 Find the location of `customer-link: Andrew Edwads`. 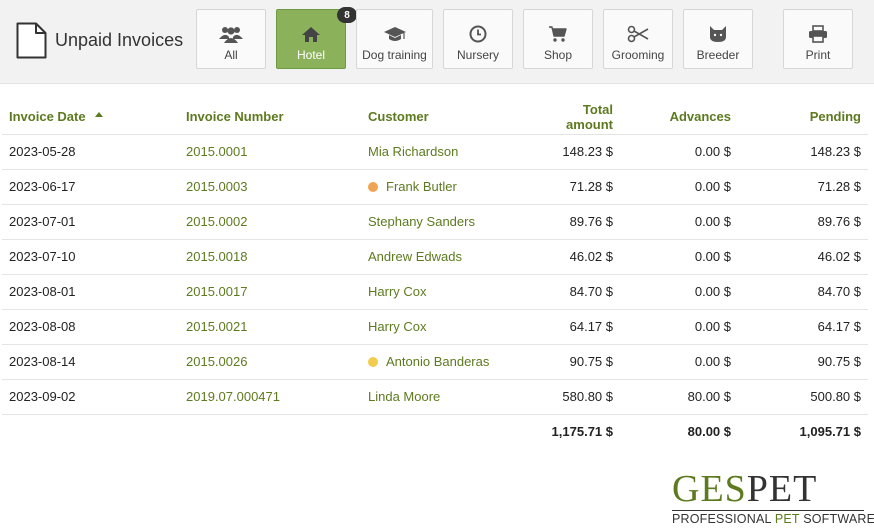

customer-link: Andrew Edwads is located at coordinates (444, 257).